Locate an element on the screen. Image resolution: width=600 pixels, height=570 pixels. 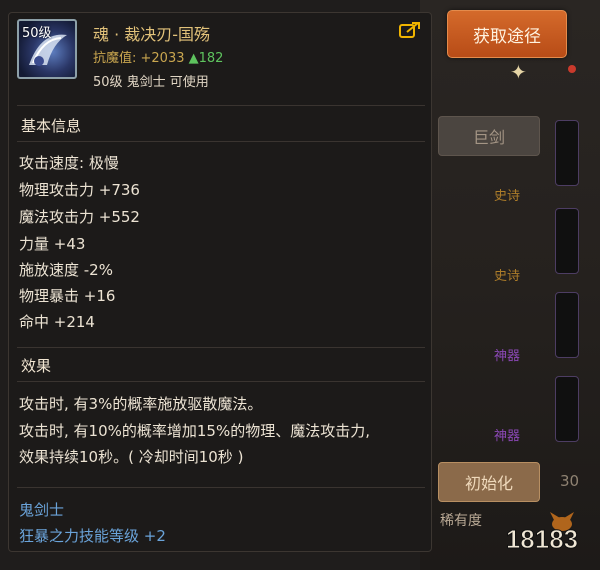
class-name: 鬼剑士 is located at coordinates (42, 510).